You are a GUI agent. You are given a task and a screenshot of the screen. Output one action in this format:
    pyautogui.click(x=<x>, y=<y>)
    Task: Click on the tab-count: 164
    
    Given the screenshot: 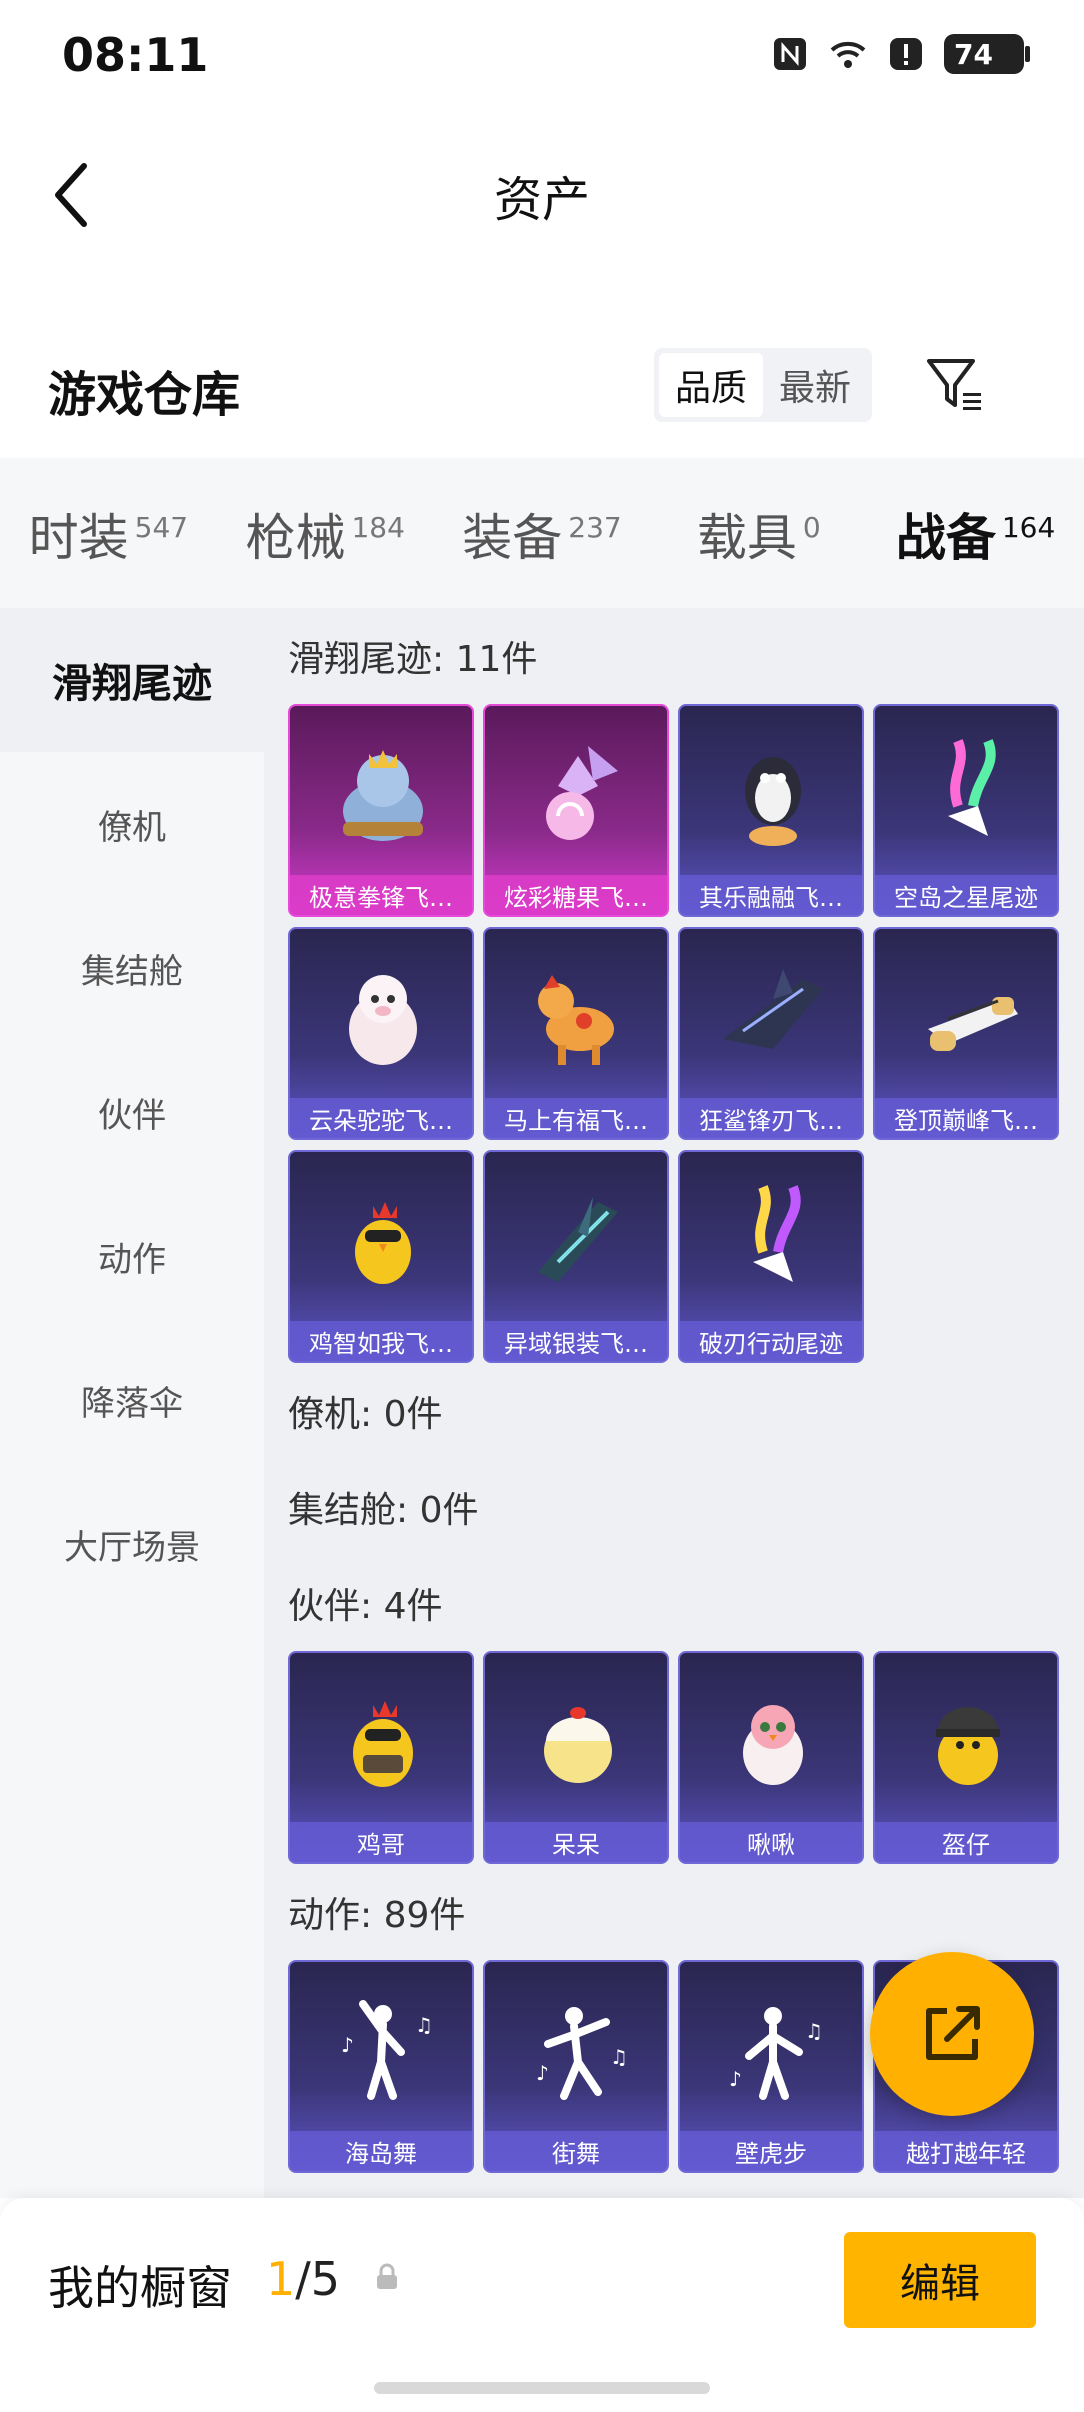 What is the action you would take?
    pyautogui.click(x=1028, y=527)
    